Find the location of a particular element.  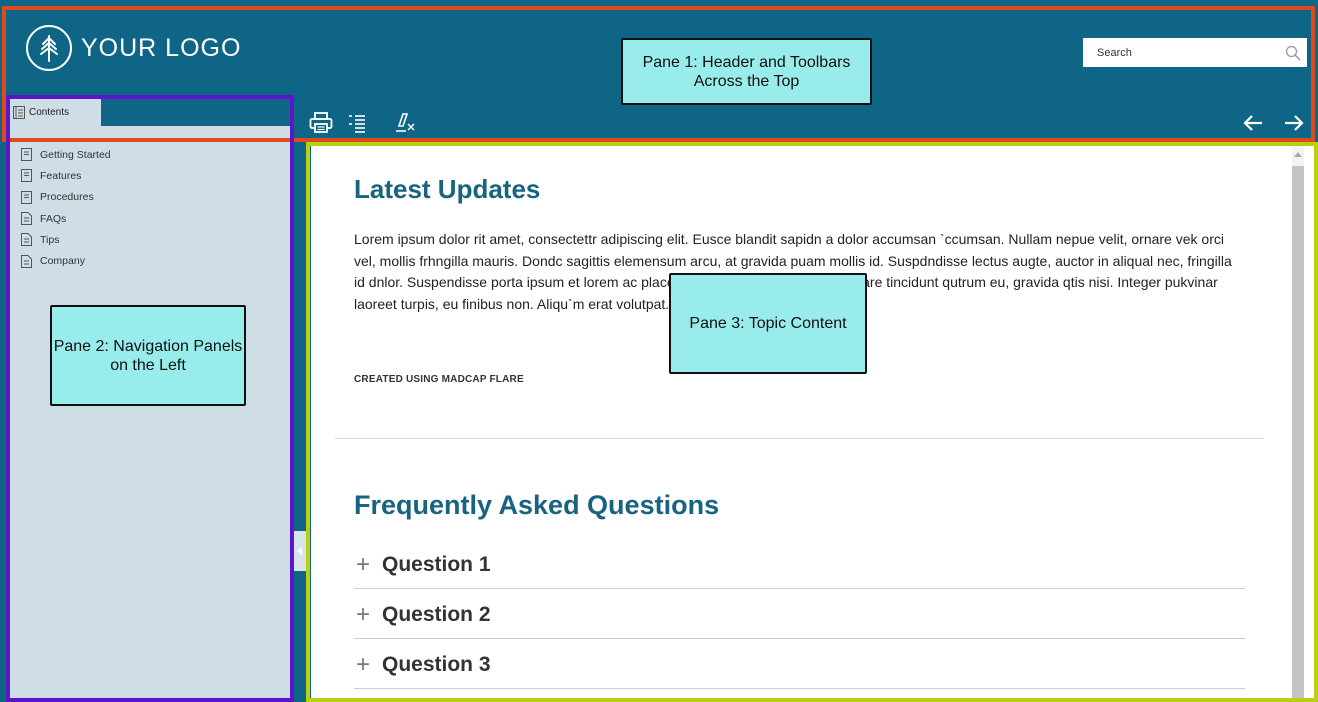

toc-item: Features is located at coordinates (66, 175).